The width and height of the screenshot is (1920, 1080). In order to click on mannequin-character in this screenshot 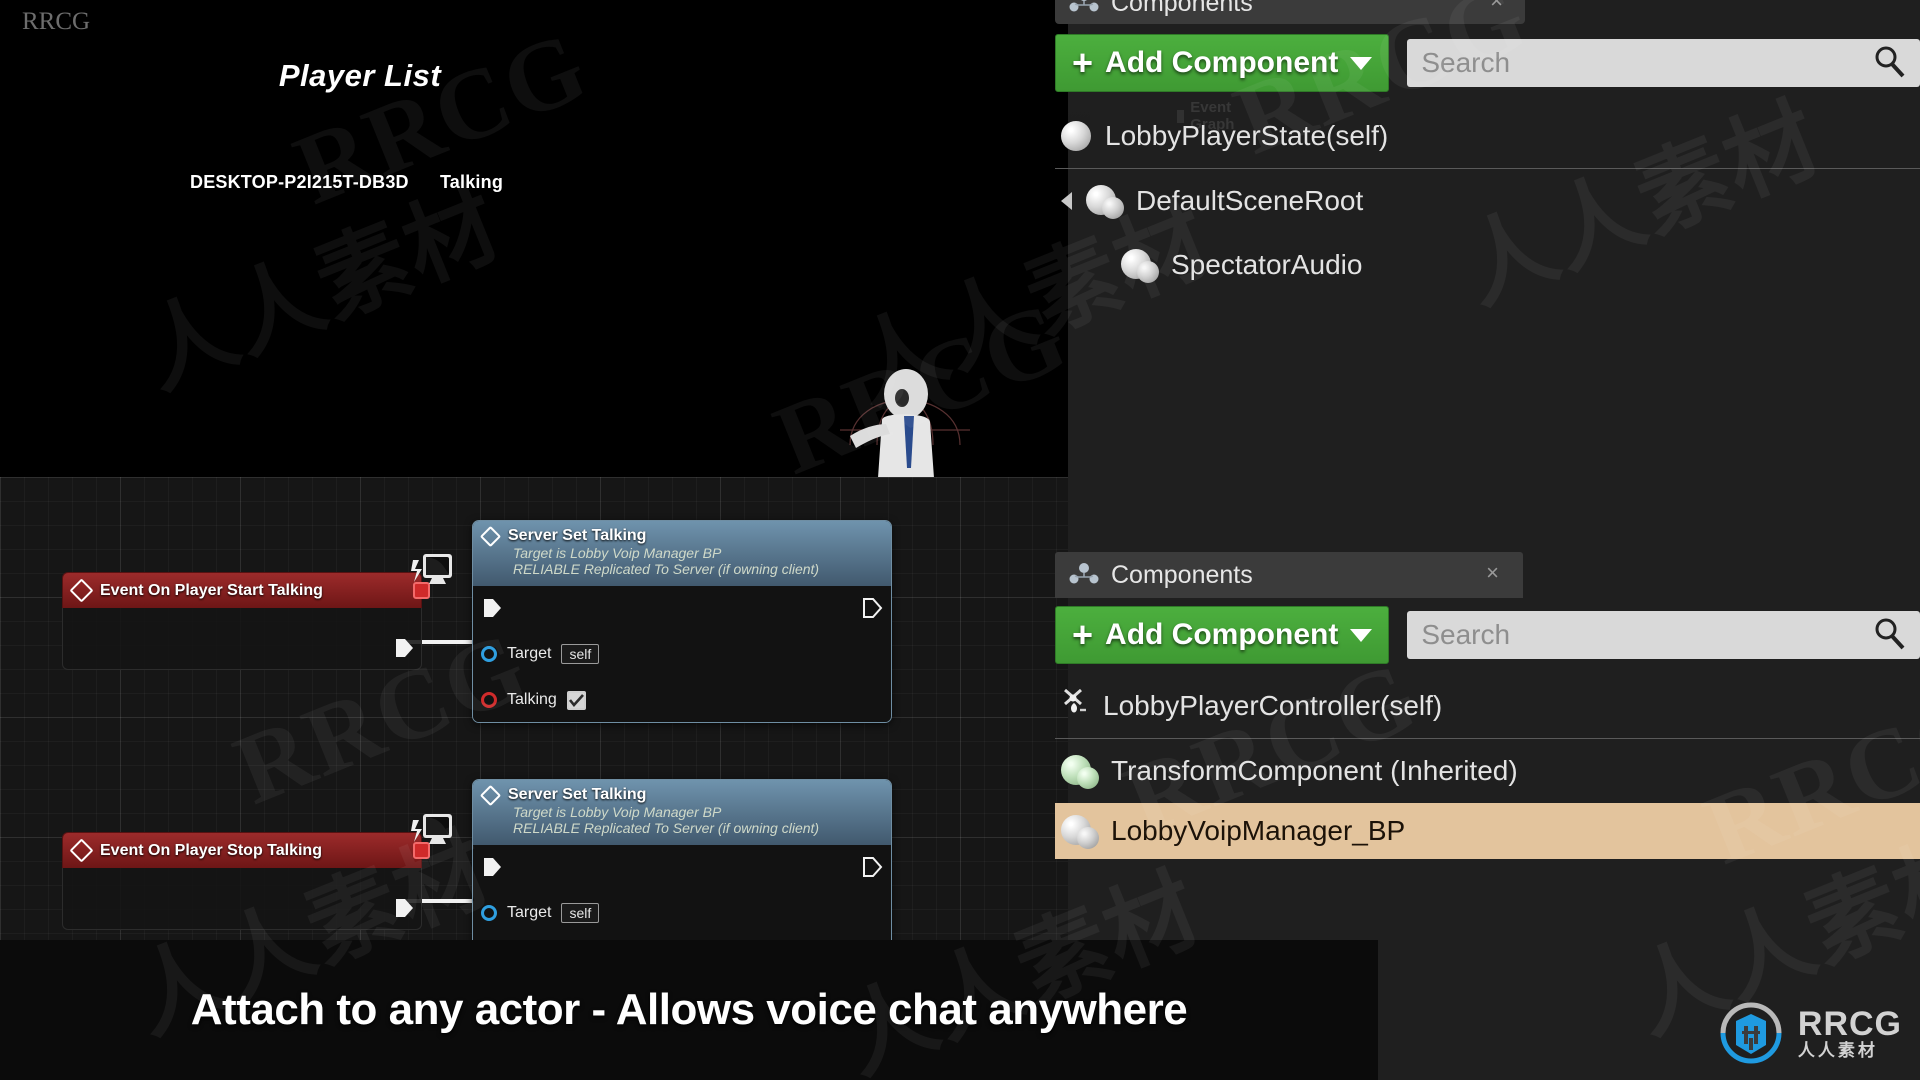, I will do `click(905, 413)`.